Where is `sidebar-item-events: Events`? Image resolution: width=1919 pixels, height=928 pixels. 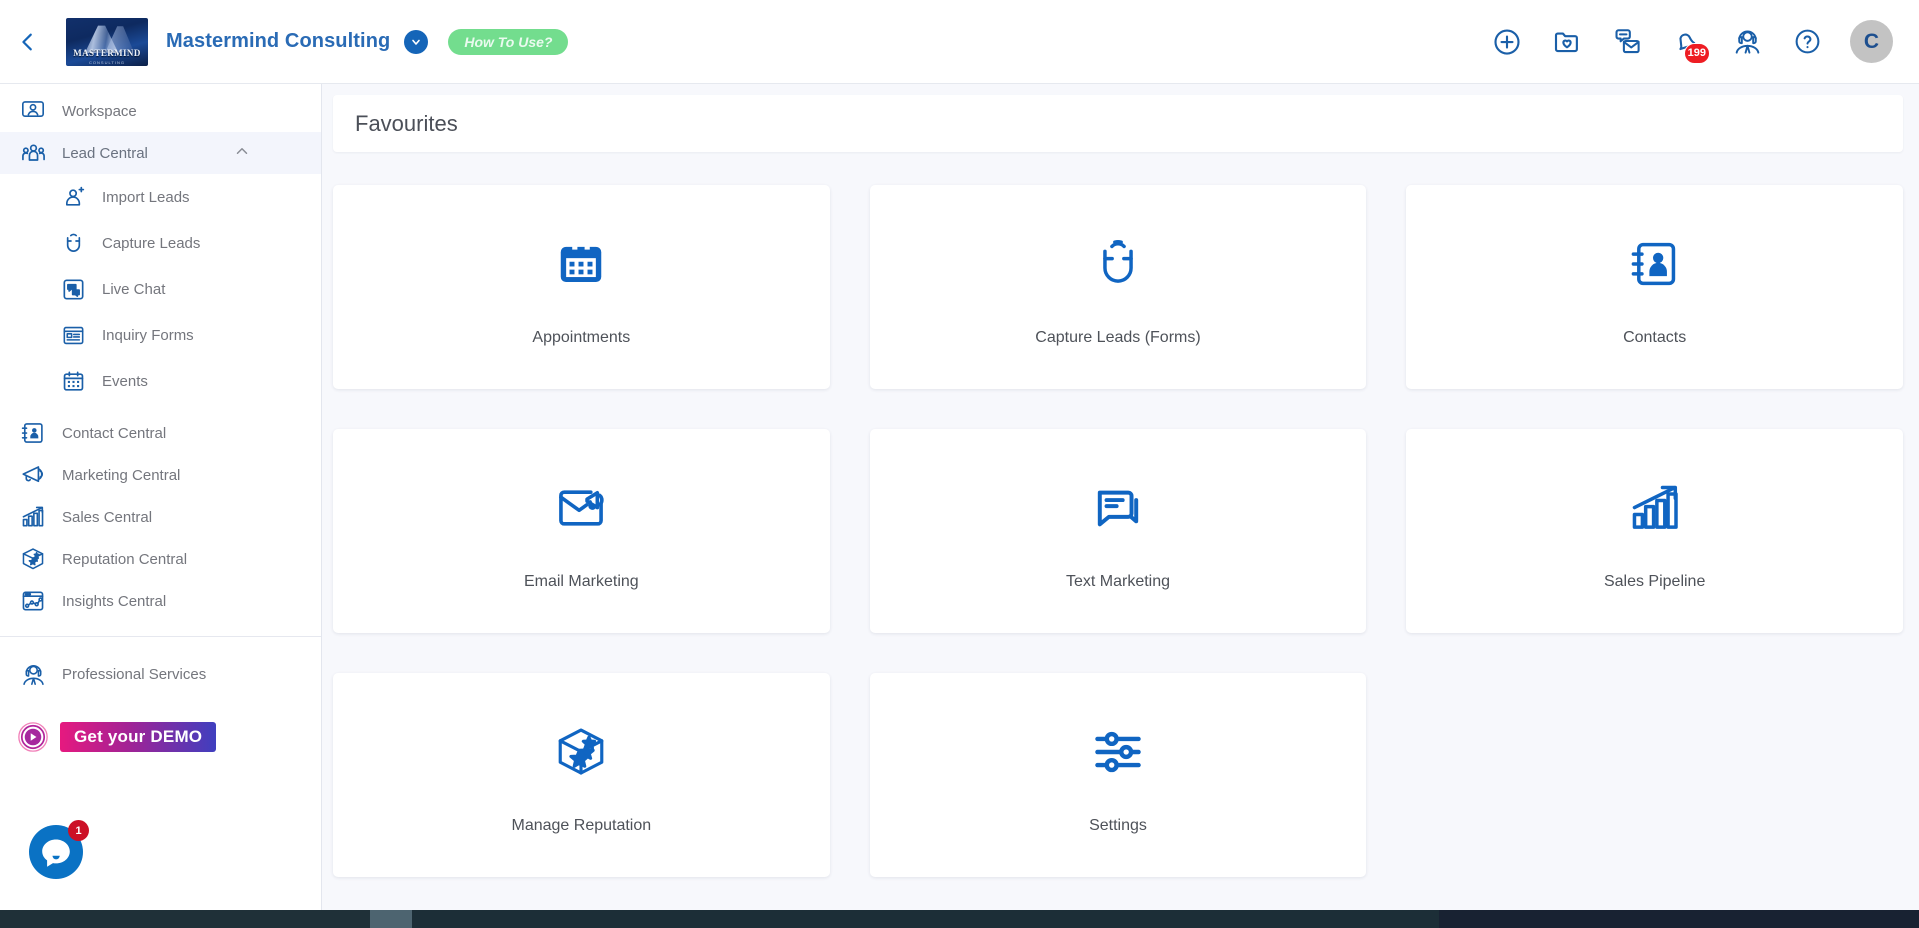 sidebar-item-events: Events is located at coordinates (160, 381).